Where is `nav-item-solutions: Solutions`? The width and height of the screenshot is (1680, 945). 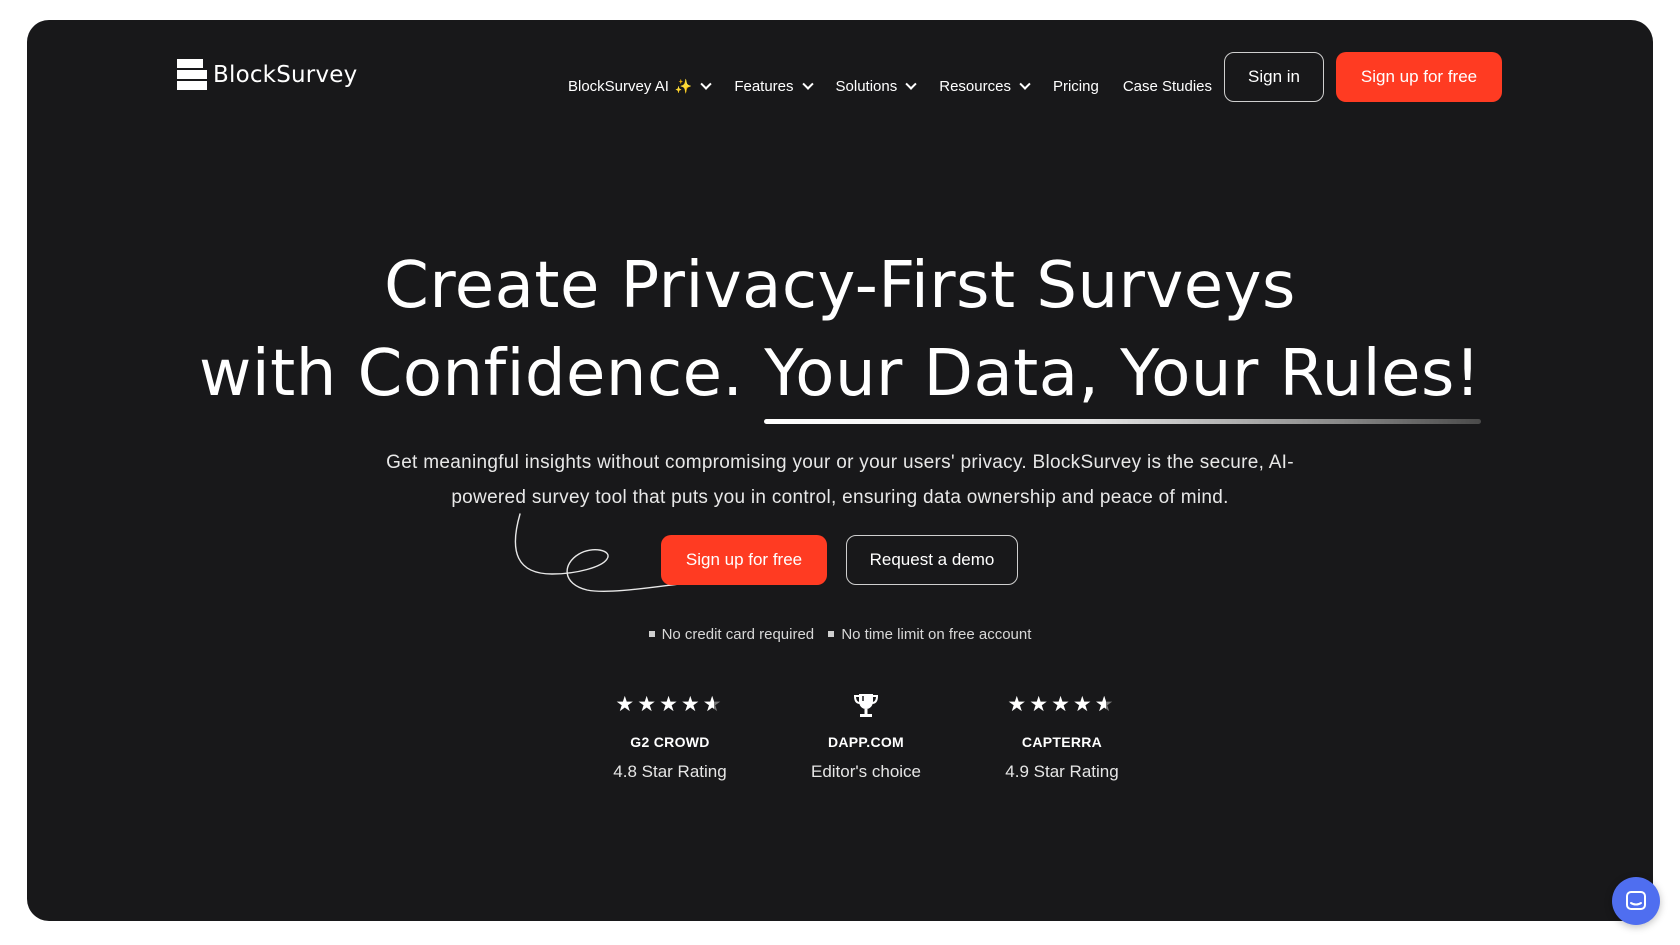 nav-item-solutions: Solutions is located at coordinates (876, 86).